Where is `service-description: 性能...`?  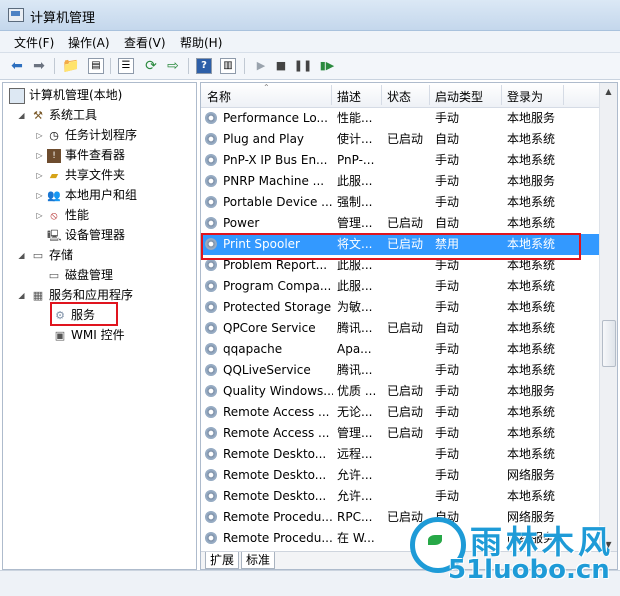
service-description: 性能... is located at coordinates (355, 118).